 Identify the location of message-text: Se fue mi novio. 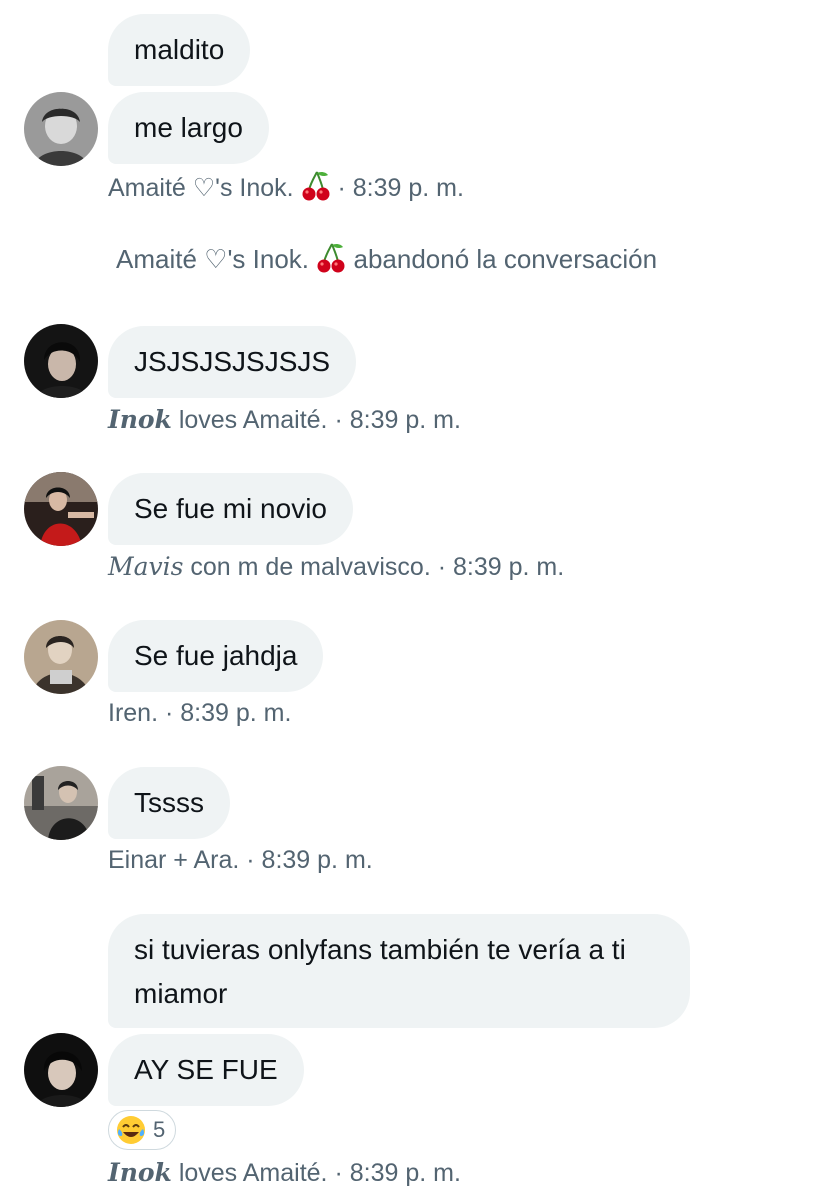
(230, 508).